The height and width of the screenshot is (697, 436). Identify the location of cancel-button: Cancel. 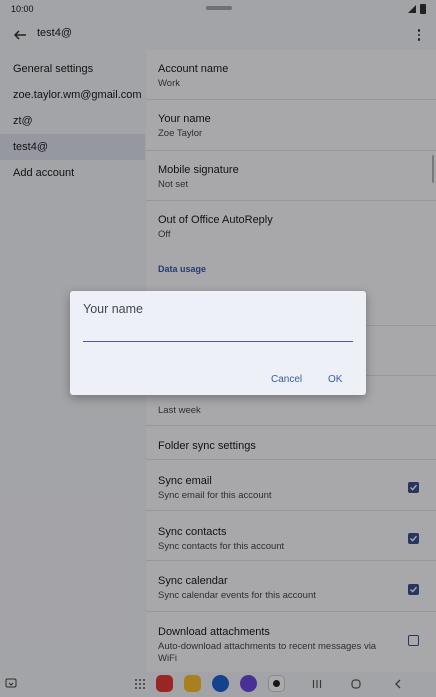
(286, 379).